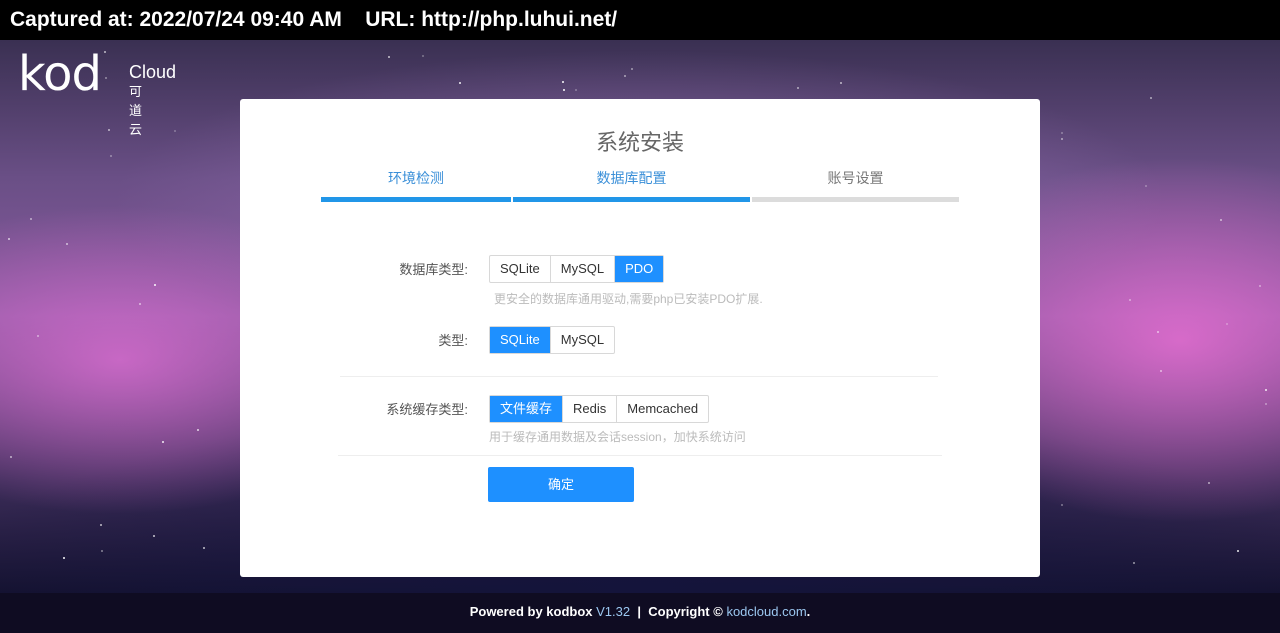 This screenshot has width=1280, height=633. I want to click on step-db-config: 数据库配置, so click(631, 185).